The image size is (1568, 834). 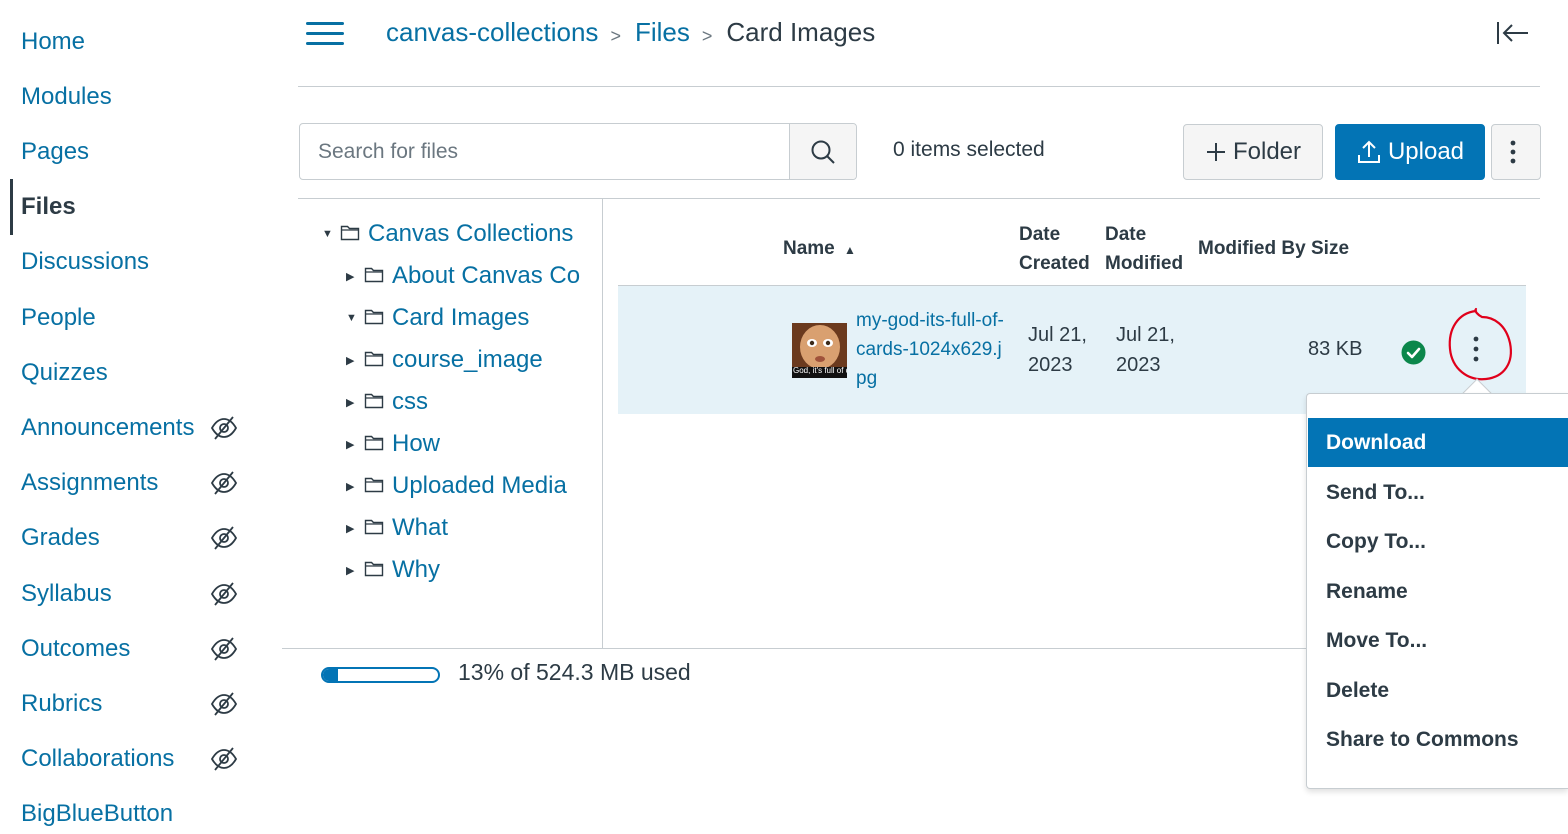 What do you see at coordinates (125, 97) in the screenshot?
I see `nav-modules: Modules` at bounding box center [125, 97].